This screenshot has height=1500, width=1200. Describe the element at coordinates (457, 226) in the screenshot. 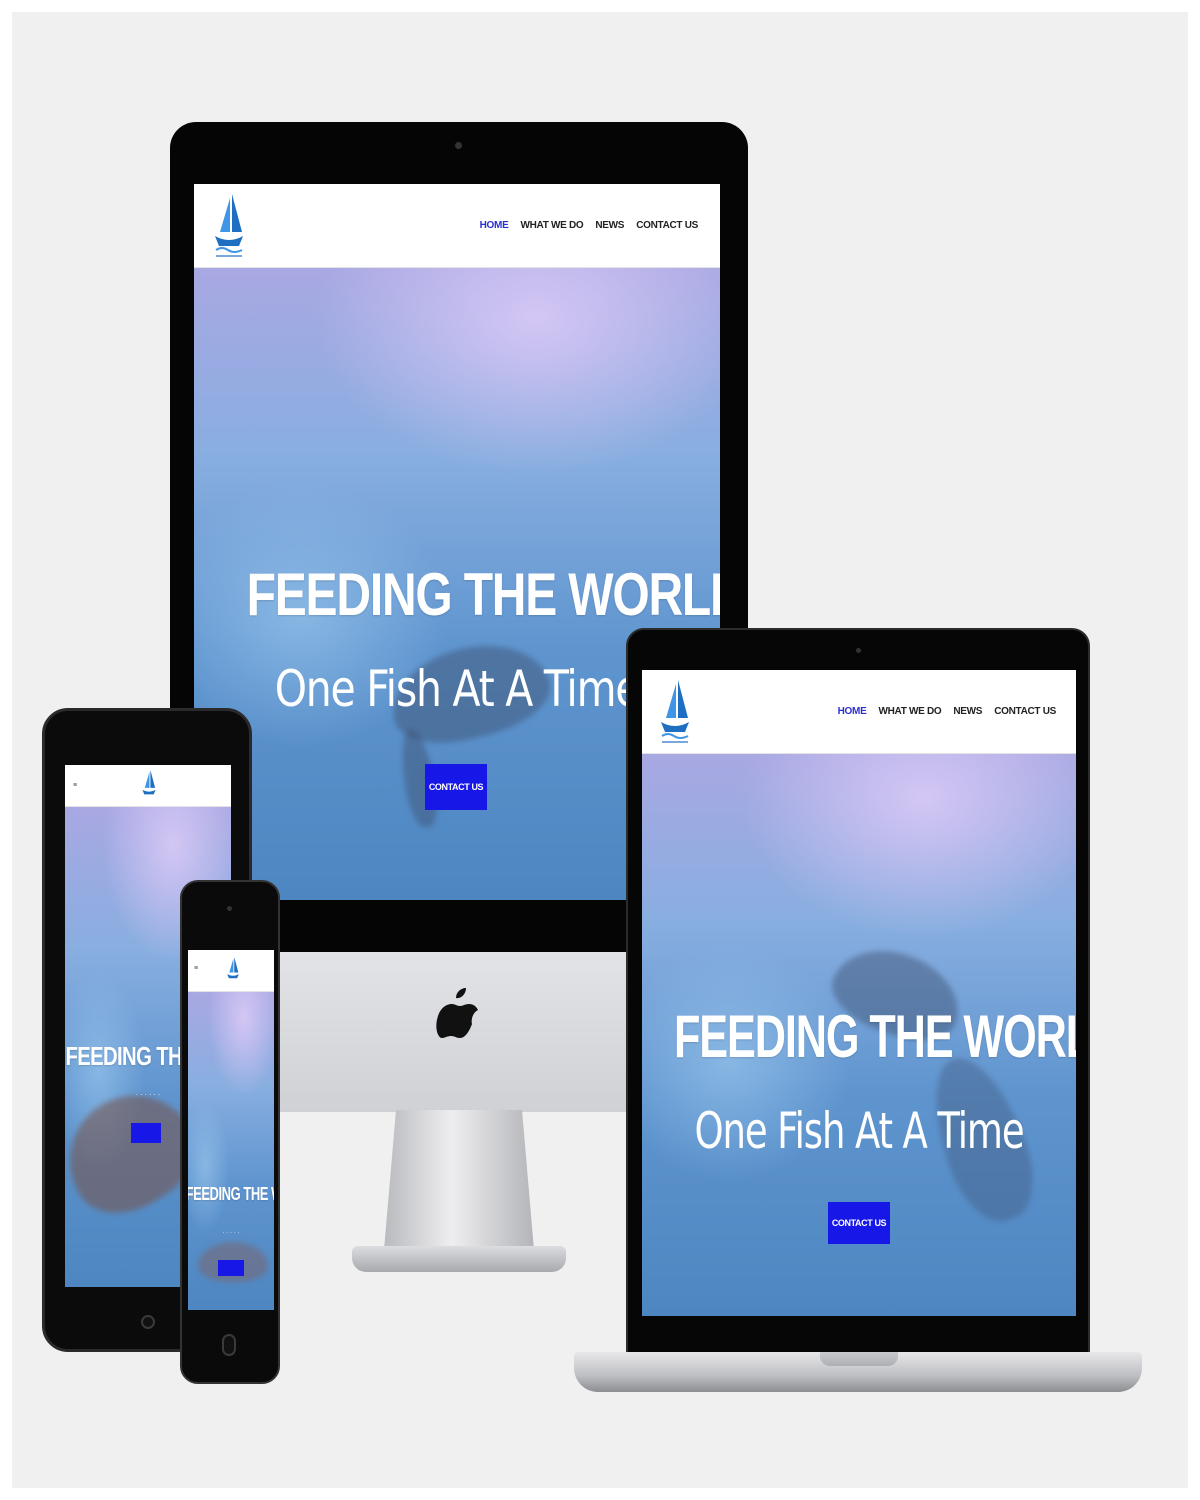

I see `site-header: HOME WHAT WE DO NEWS CONTACT US` at that location.